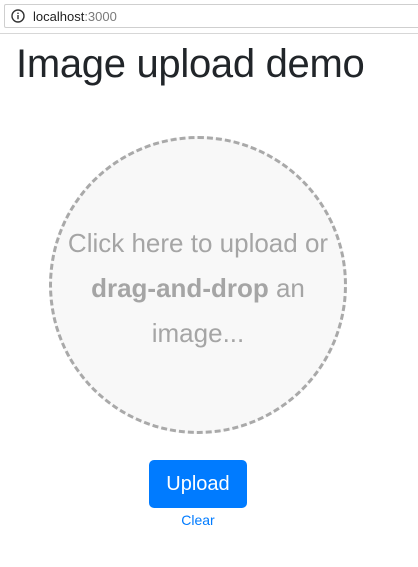 The width and height of the screenshot is (418, 567). I want to click on url-field: localhost:3000, so click(211, 16).